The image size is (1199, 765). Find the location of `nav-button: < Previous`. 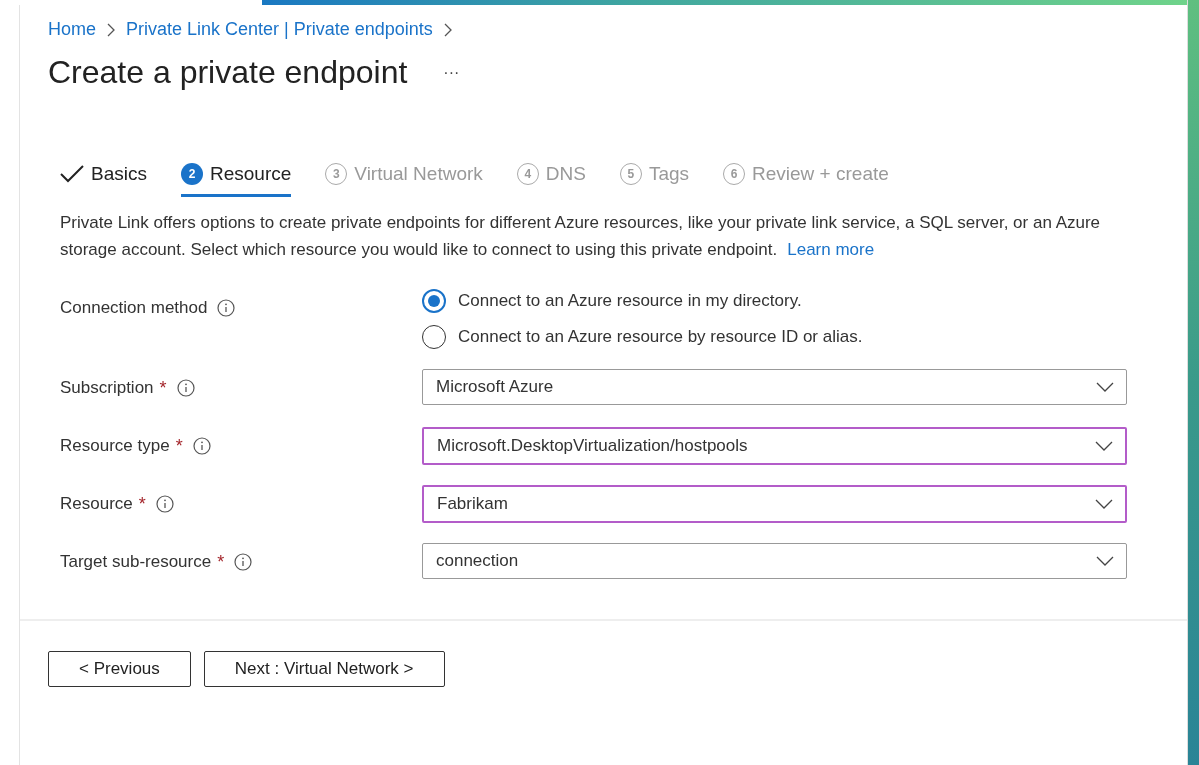

nav-button: < Previous is located at coordinates (119, 669).